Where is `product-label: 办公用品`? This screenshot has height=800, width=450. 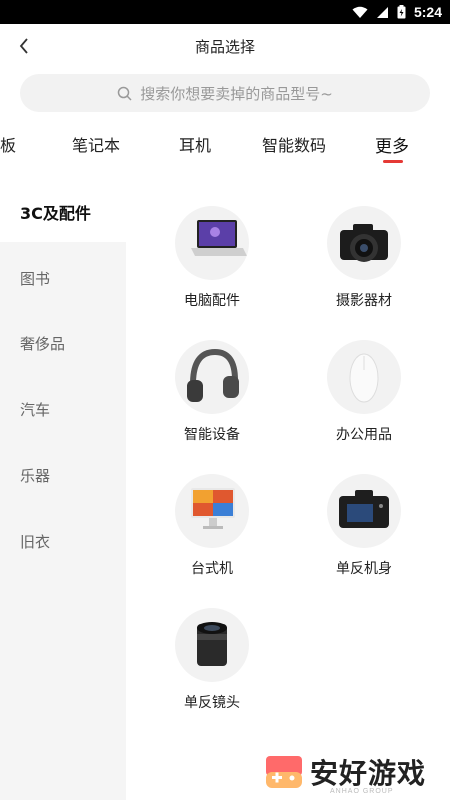 product-label: 办公用品 is located at coordinates (364, 435).